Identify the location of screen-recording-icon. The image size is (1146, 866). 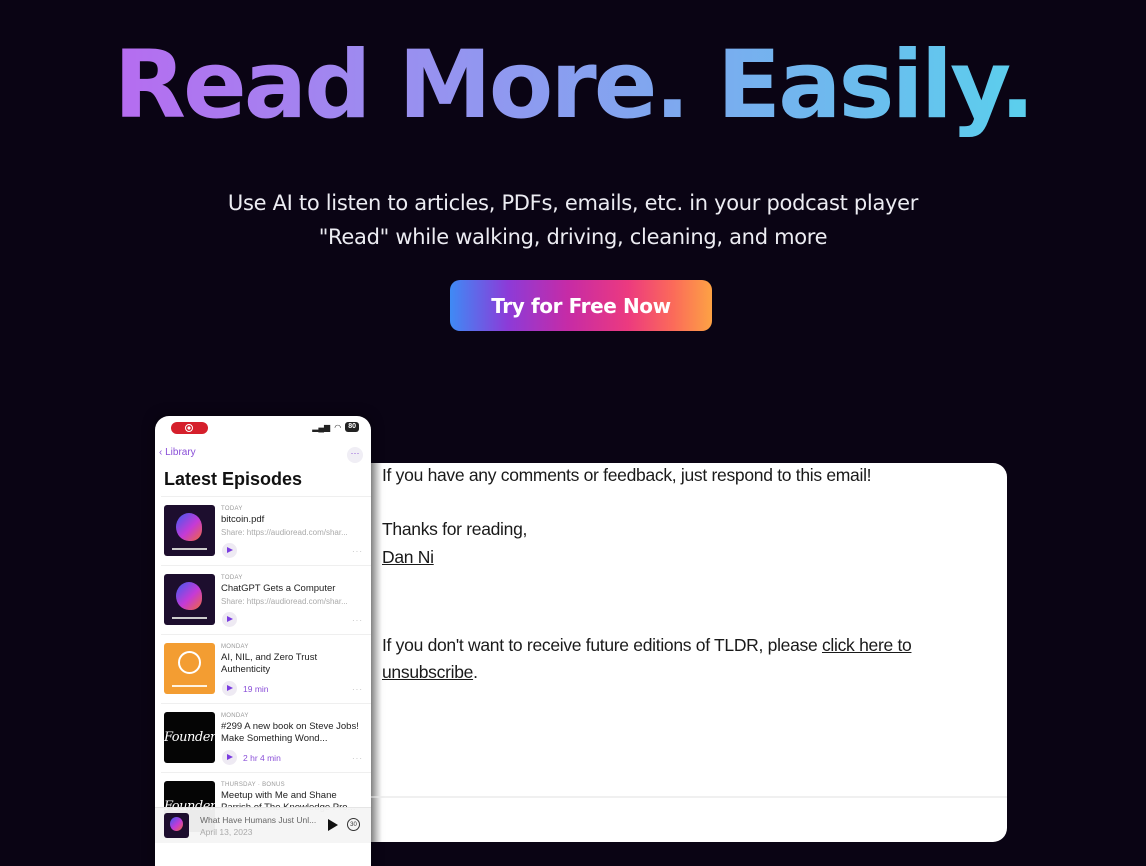
(189, 428).